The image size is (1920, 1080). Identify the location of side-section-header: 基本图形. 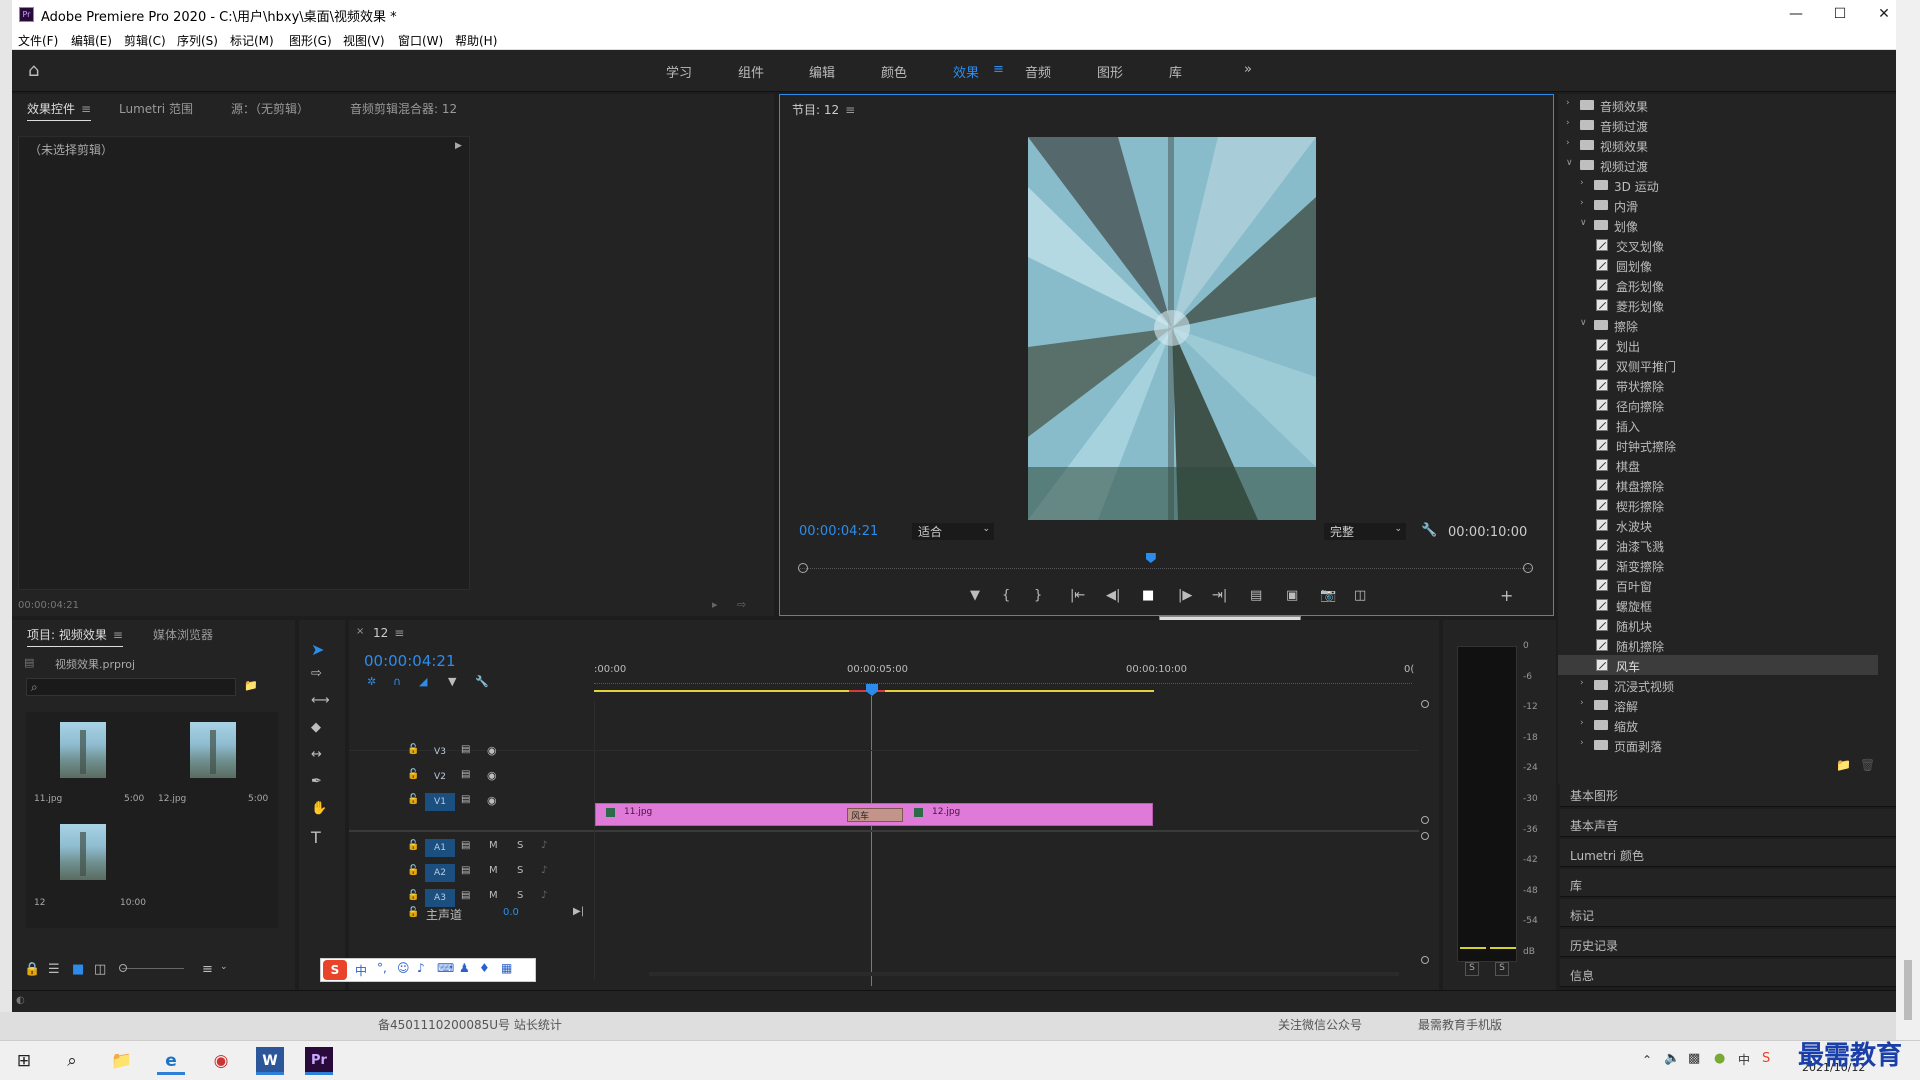
(1728, 793).